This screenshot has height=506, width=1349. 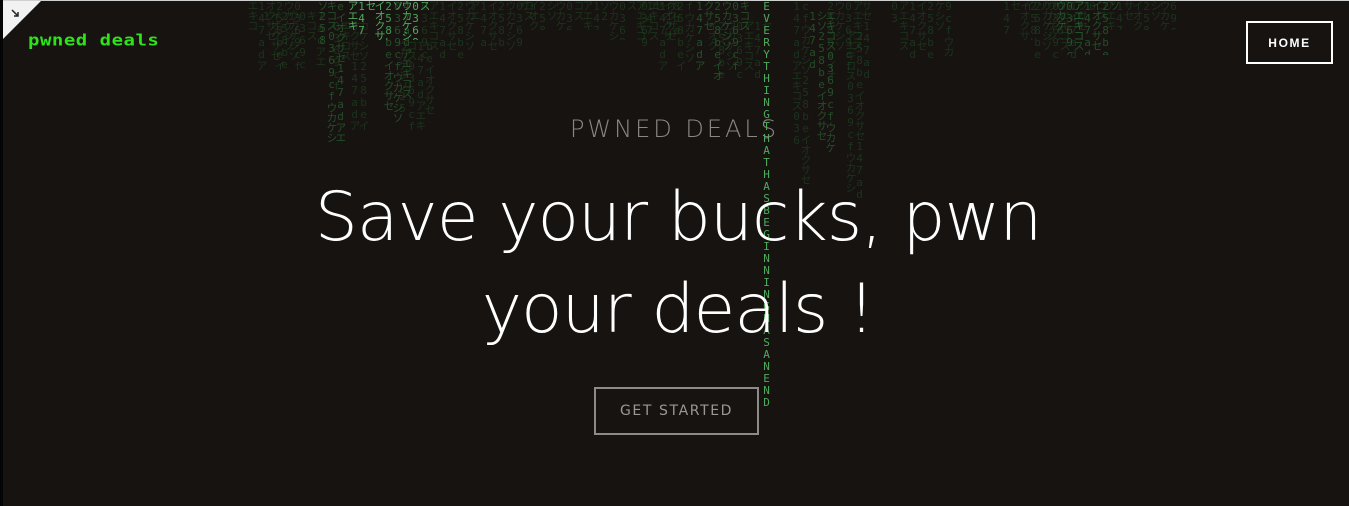 What do you see at coordinates (674, 129) in the screenshot?
I see `hero-eyebrow: PWNED DEALS` at bounding box center [674, 129].